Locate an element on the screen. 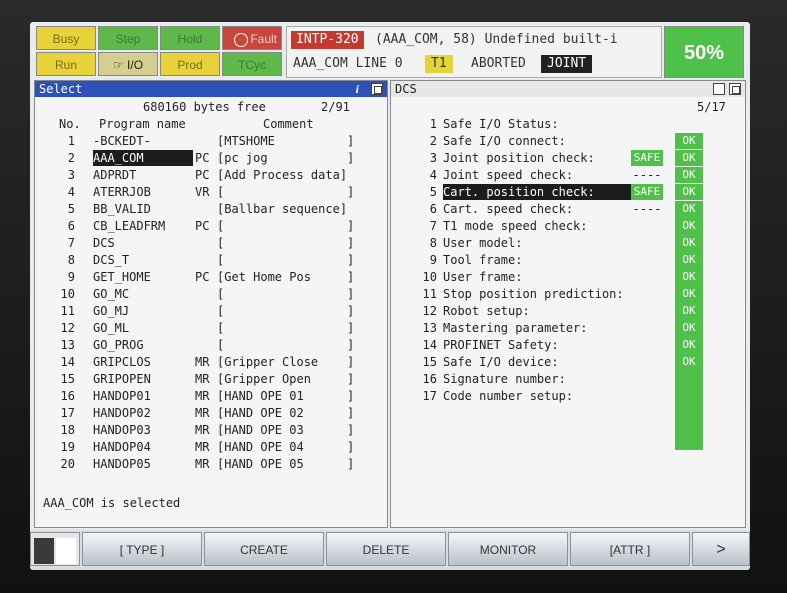 Image resolution: width=787 pixels, height=593 pixels. create-button: CREATE is located at coordinates (264, 549).